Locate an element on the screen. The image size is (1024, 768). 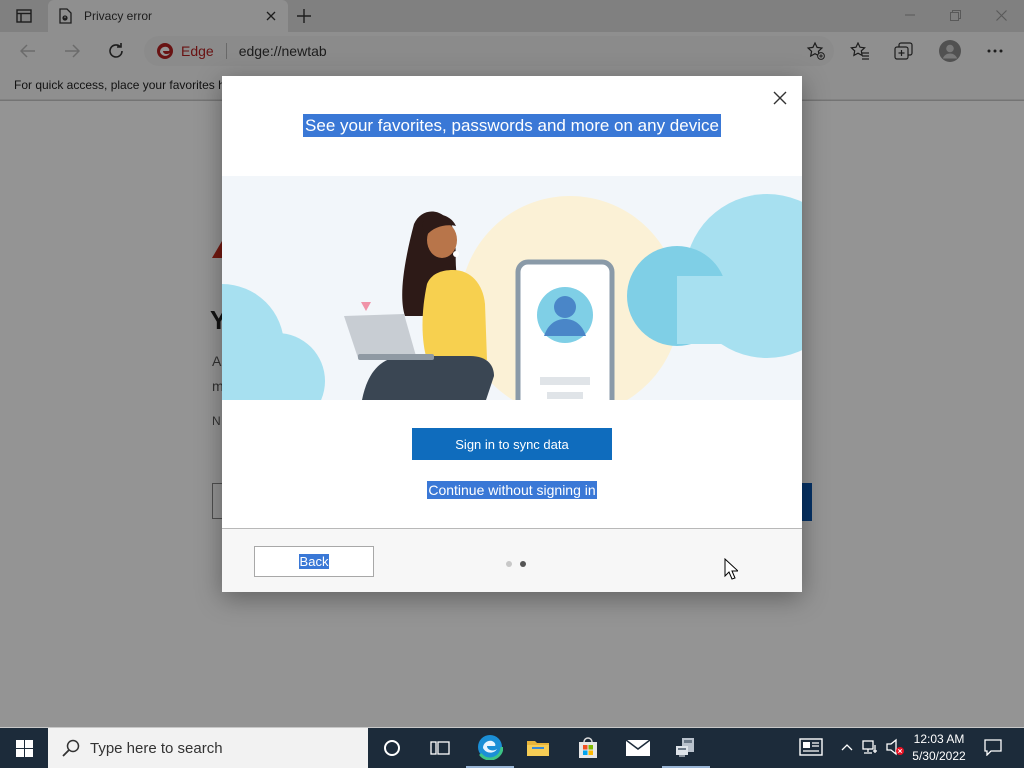
edge-icon is located at coordinates (490, 747).